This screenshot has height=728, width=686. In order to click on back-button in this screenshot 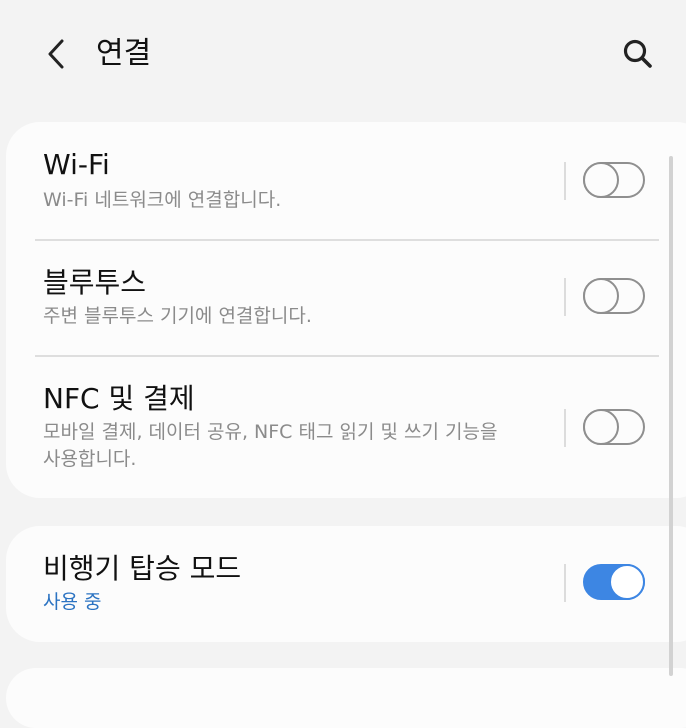, I will do `click(56, 54)`.